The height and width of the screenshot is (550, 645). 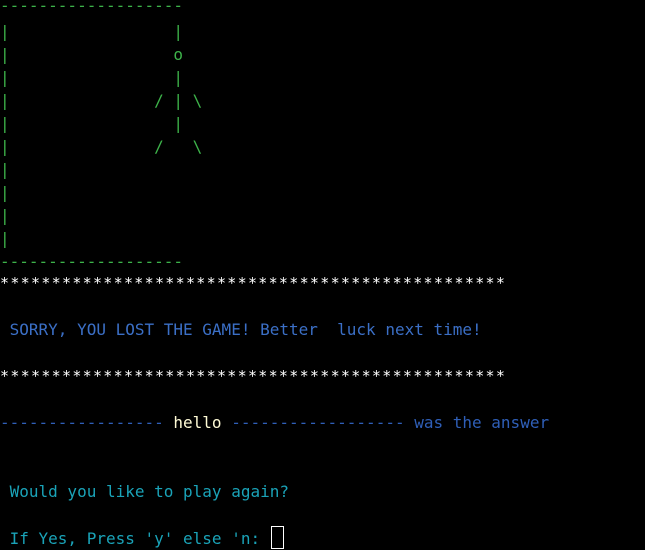 What do you see at coordinates (5, 238) in the screenshot?
I see `gallows-row-10: |` at bounding box center [5, 238].